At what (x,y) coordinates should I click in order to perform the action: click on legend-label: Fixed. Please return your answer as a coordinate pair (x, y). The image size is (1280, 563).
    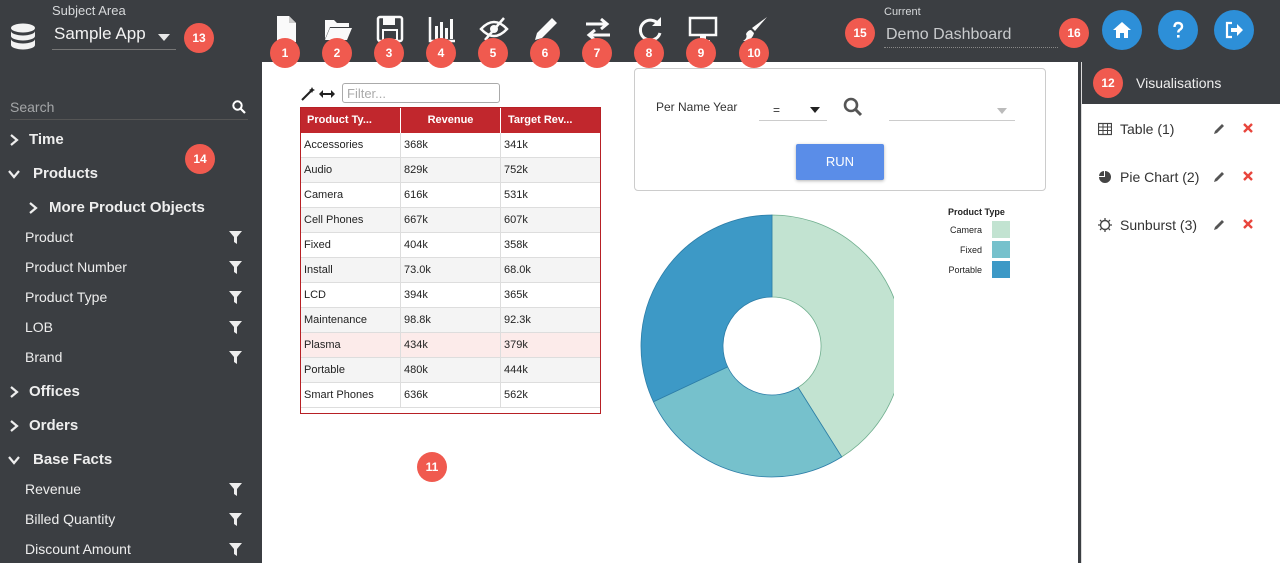
    Looking at the image, I should click on (970, 250).